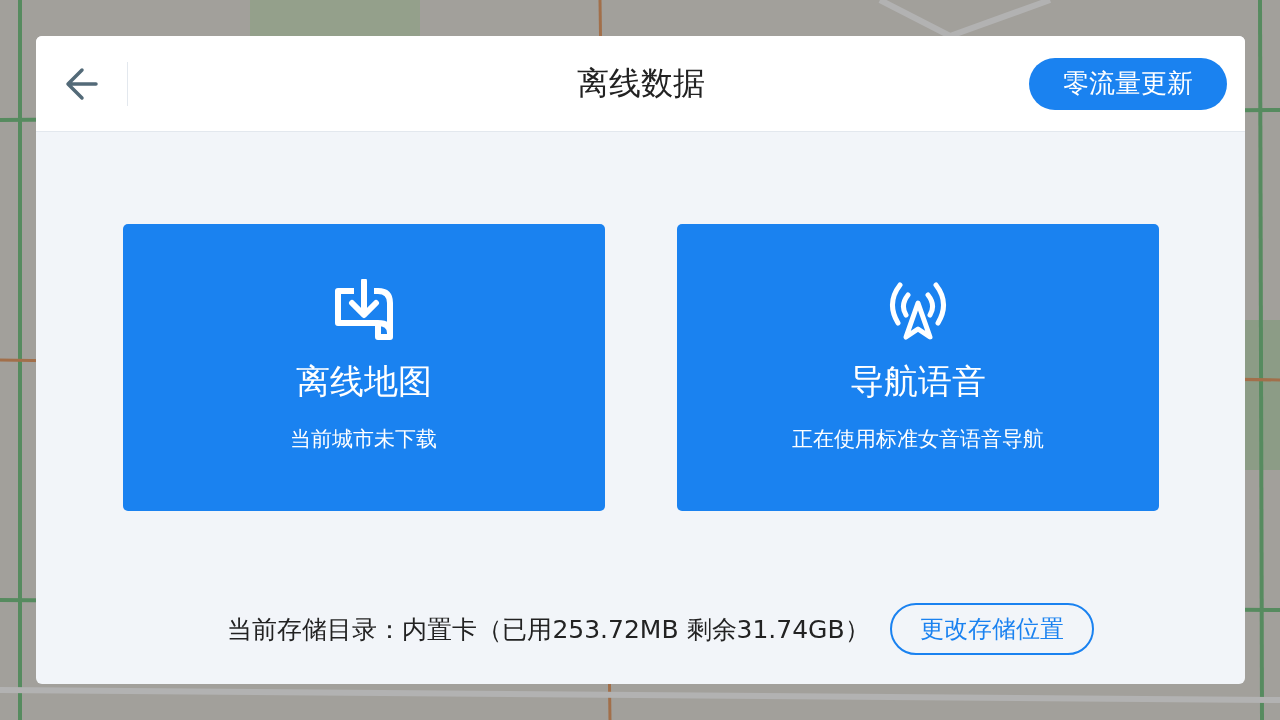 The height and width of the screenshot is (720, 1280). What do you see at coordinates (917, 439) in the screenshot?
I see `card-subtitle: 正在使用标准女音语音导航` at bounding box center [917, 439].